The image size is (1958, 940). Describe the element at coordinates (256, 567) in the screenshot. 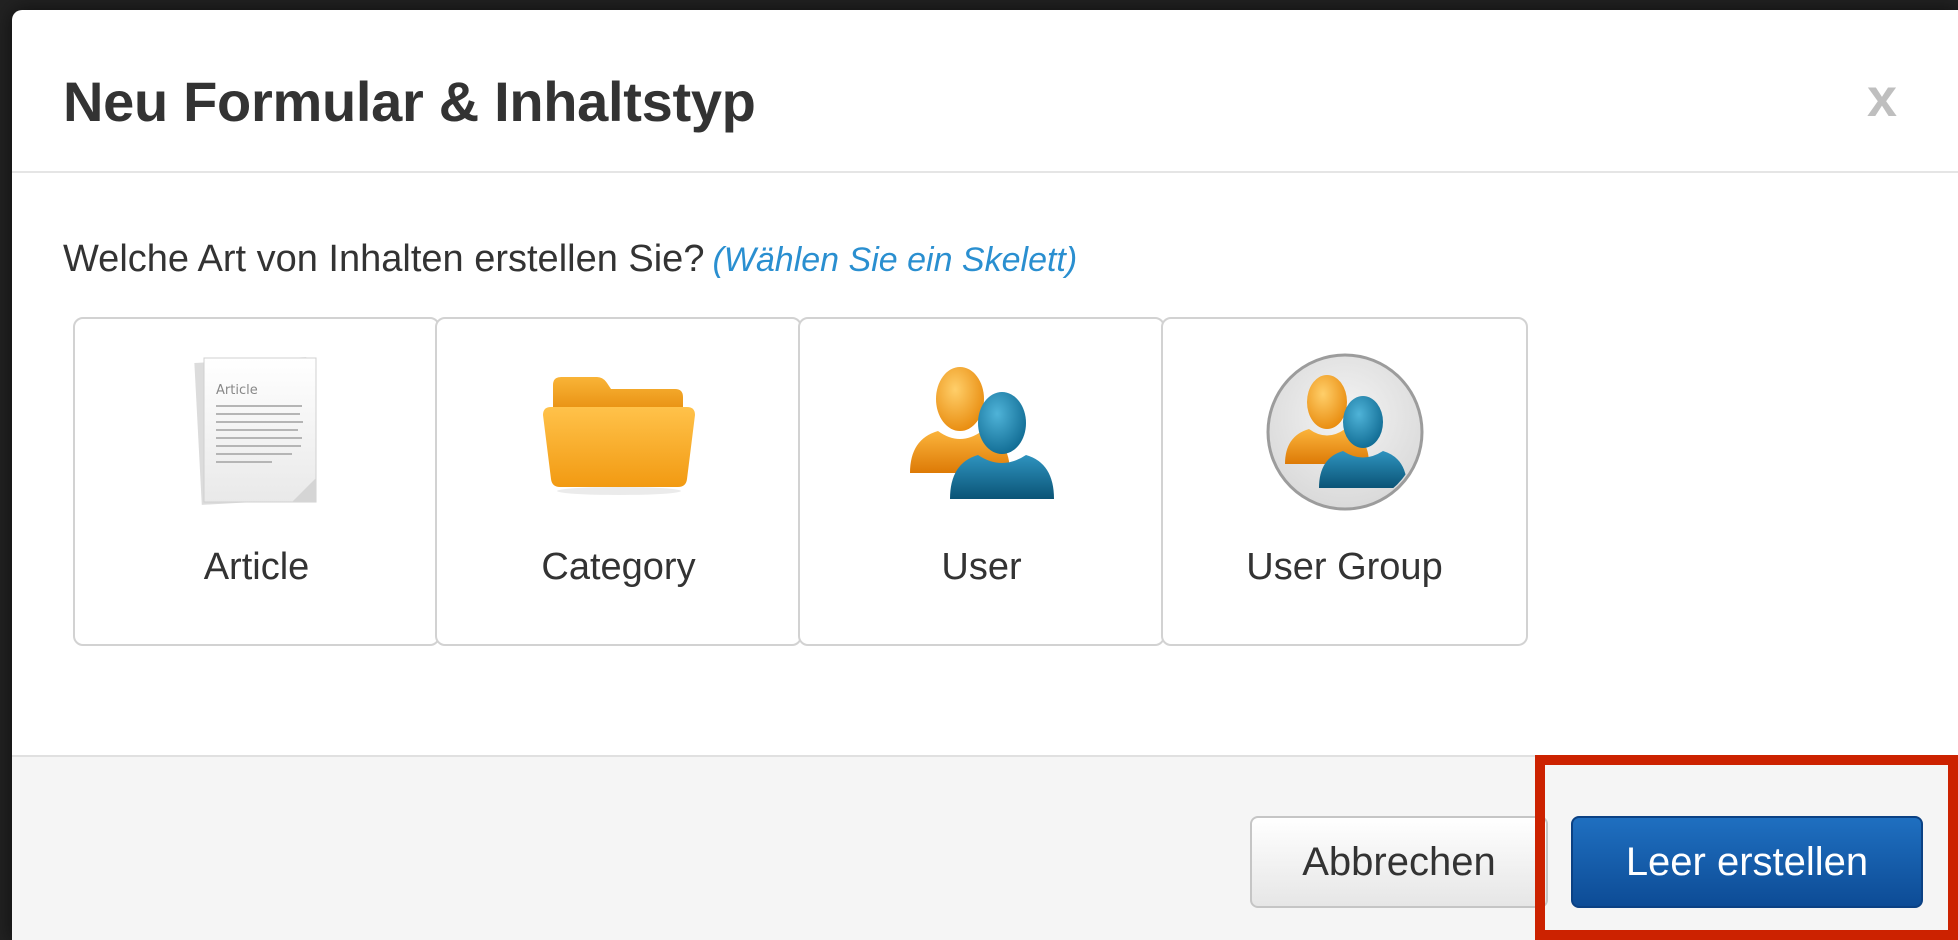

I see `tile-label-article: Article` at that location.